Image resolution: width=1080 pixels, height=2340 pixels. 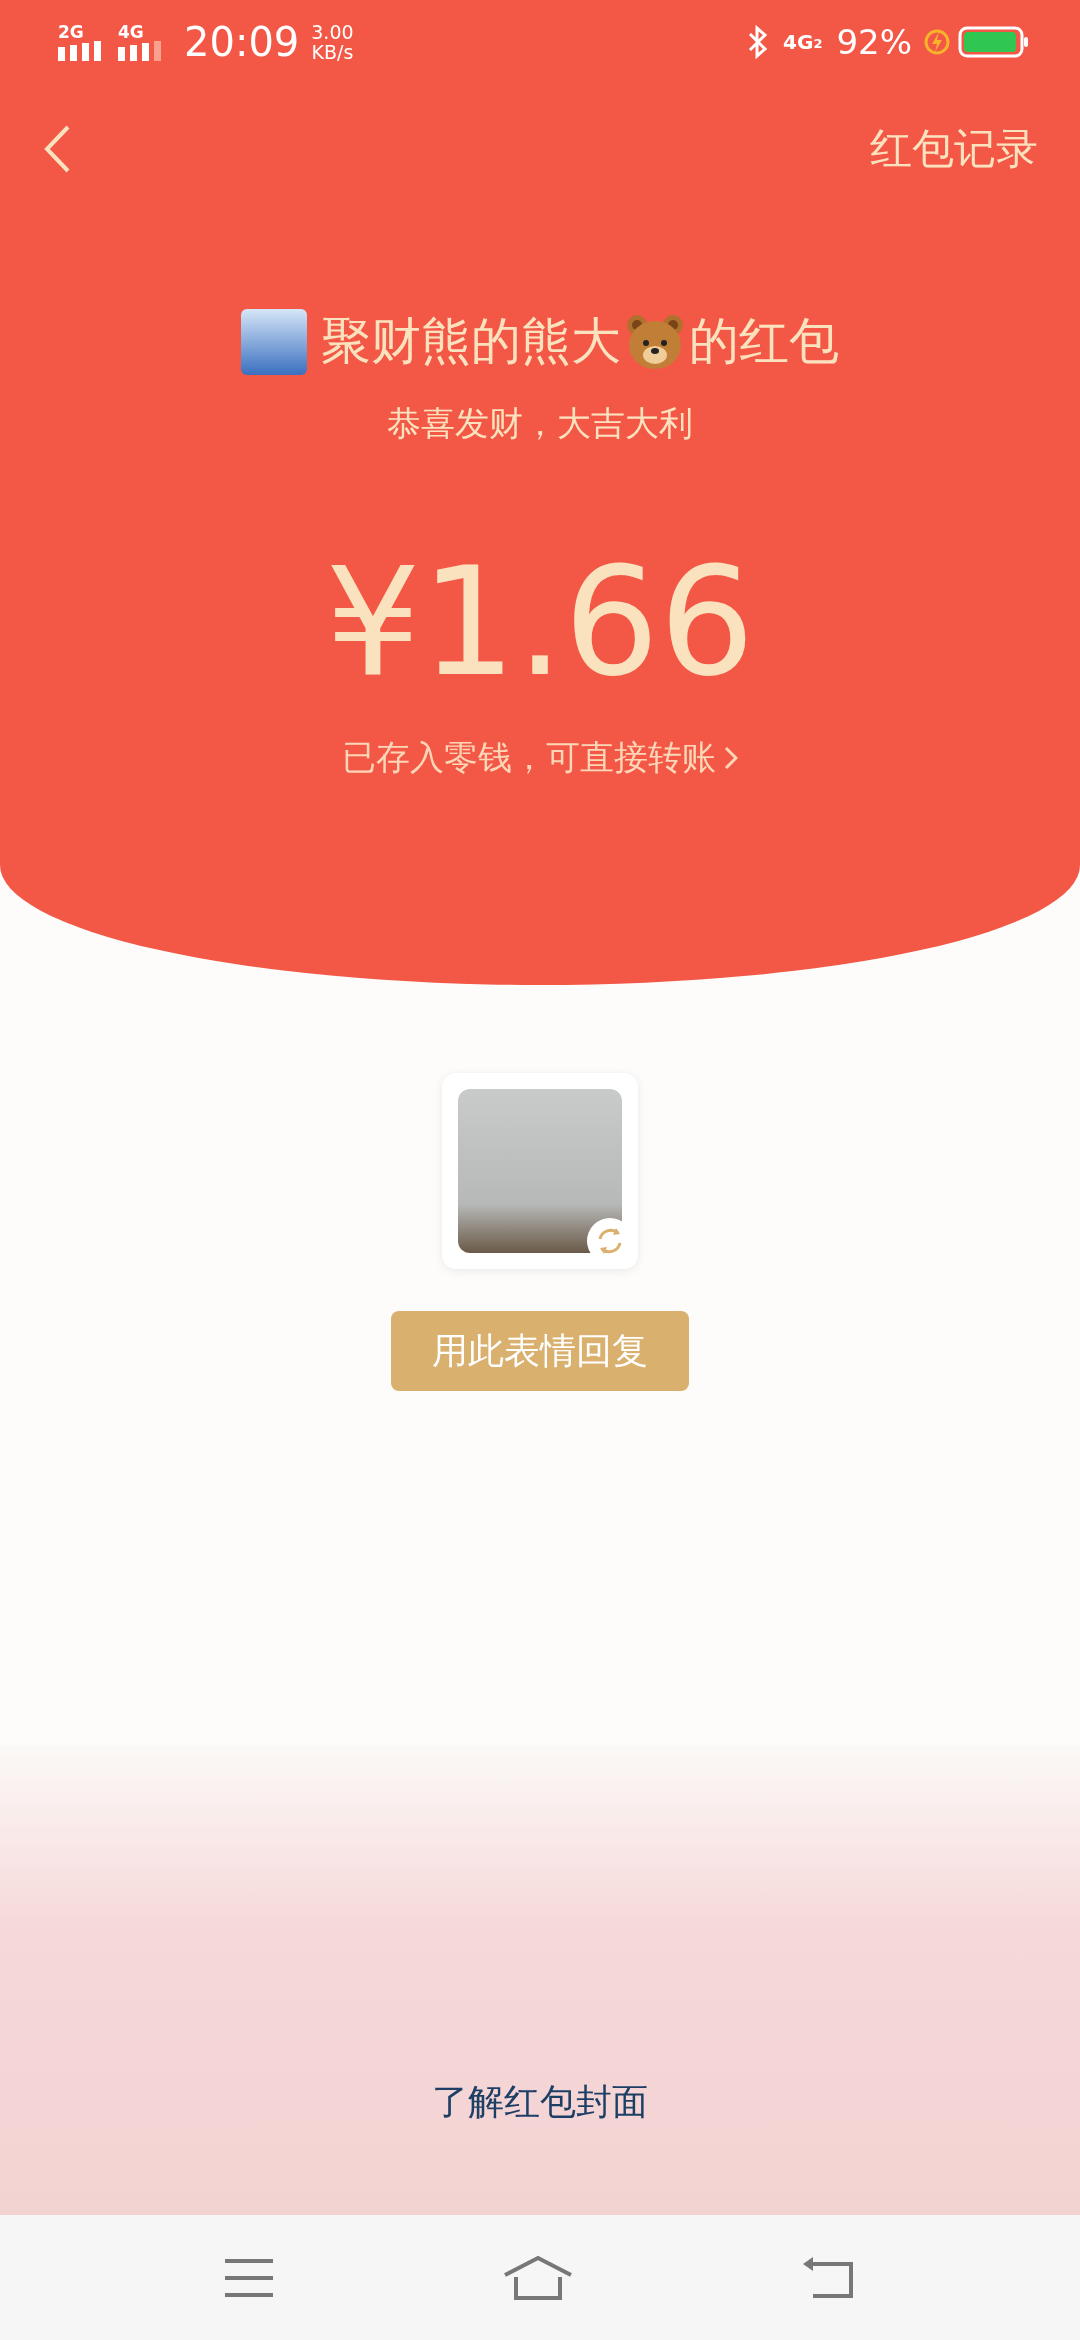 What do you see at coordinates (540, 1171) in the screenshot?
I see `sticker-card` at bounding box center [540, 1171].